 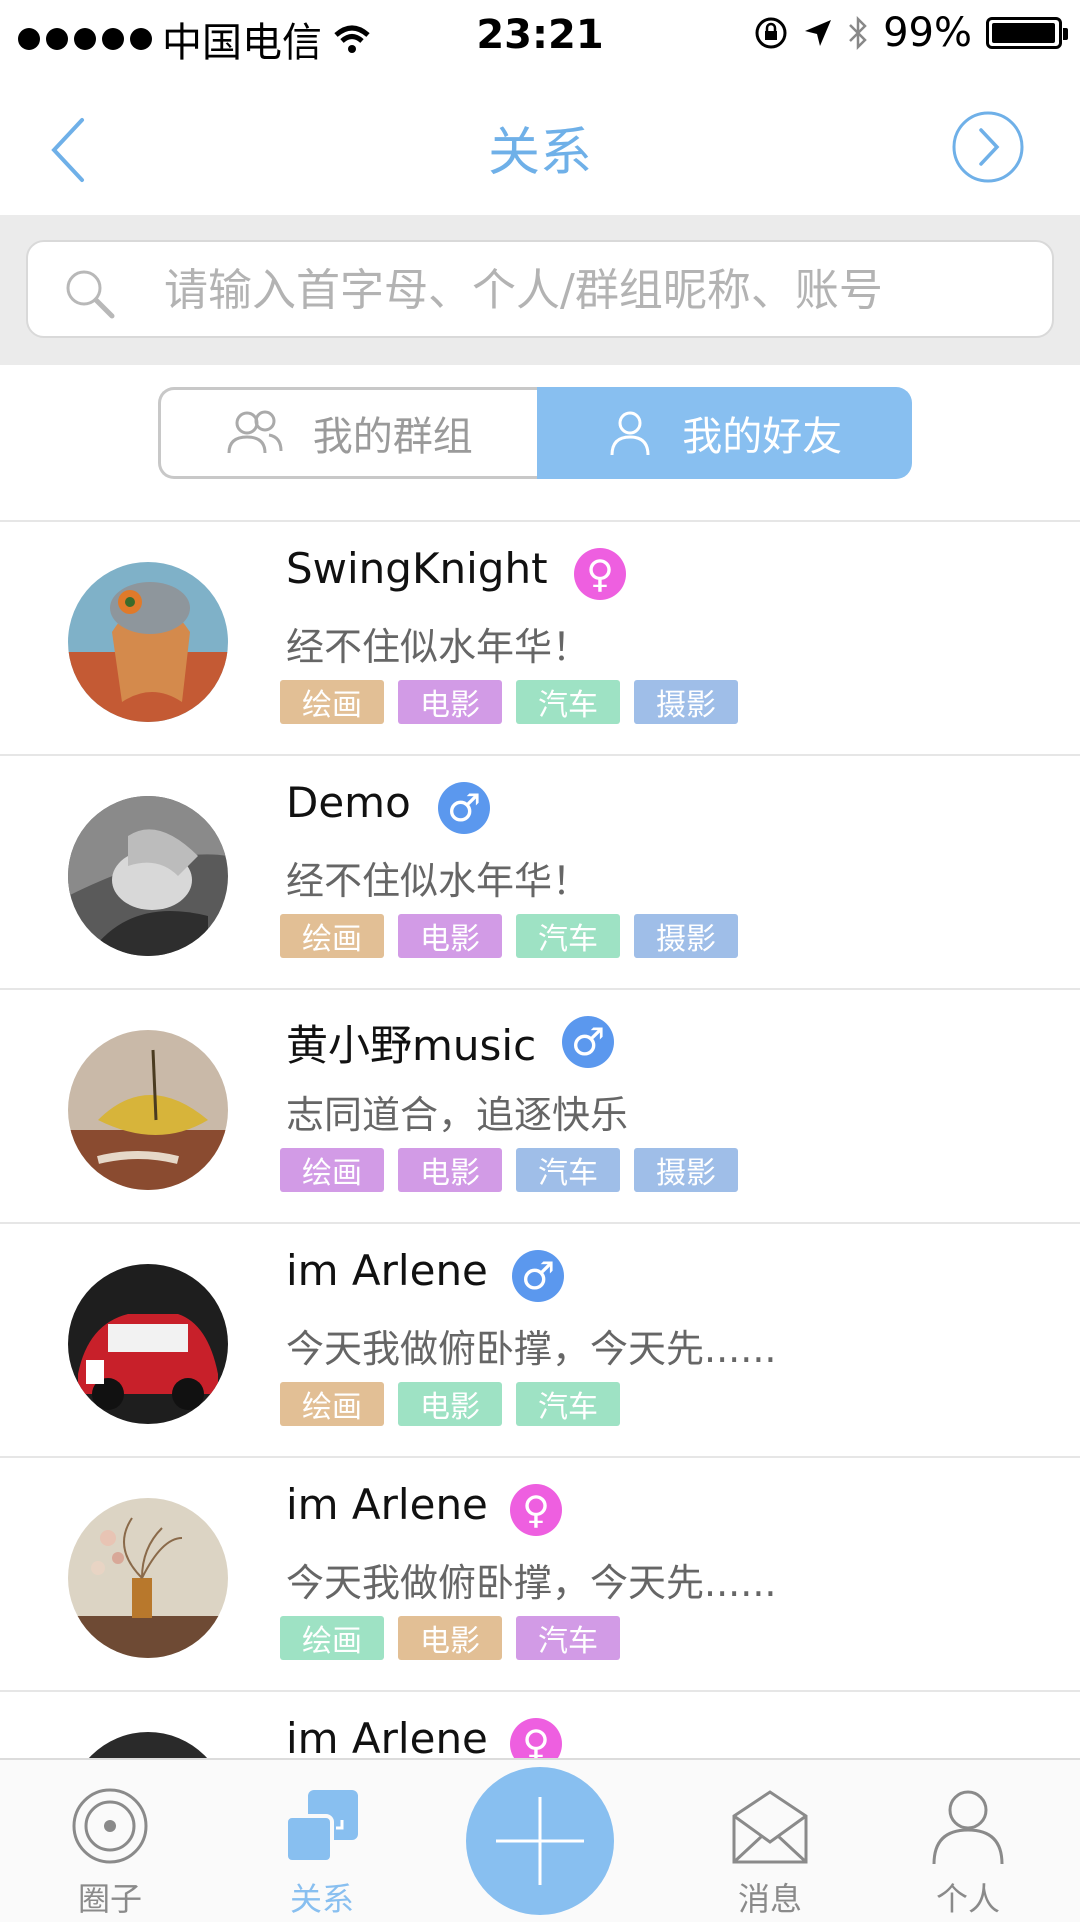 I want to click on tab-profile: 个人, so click(x=968, y=1841).